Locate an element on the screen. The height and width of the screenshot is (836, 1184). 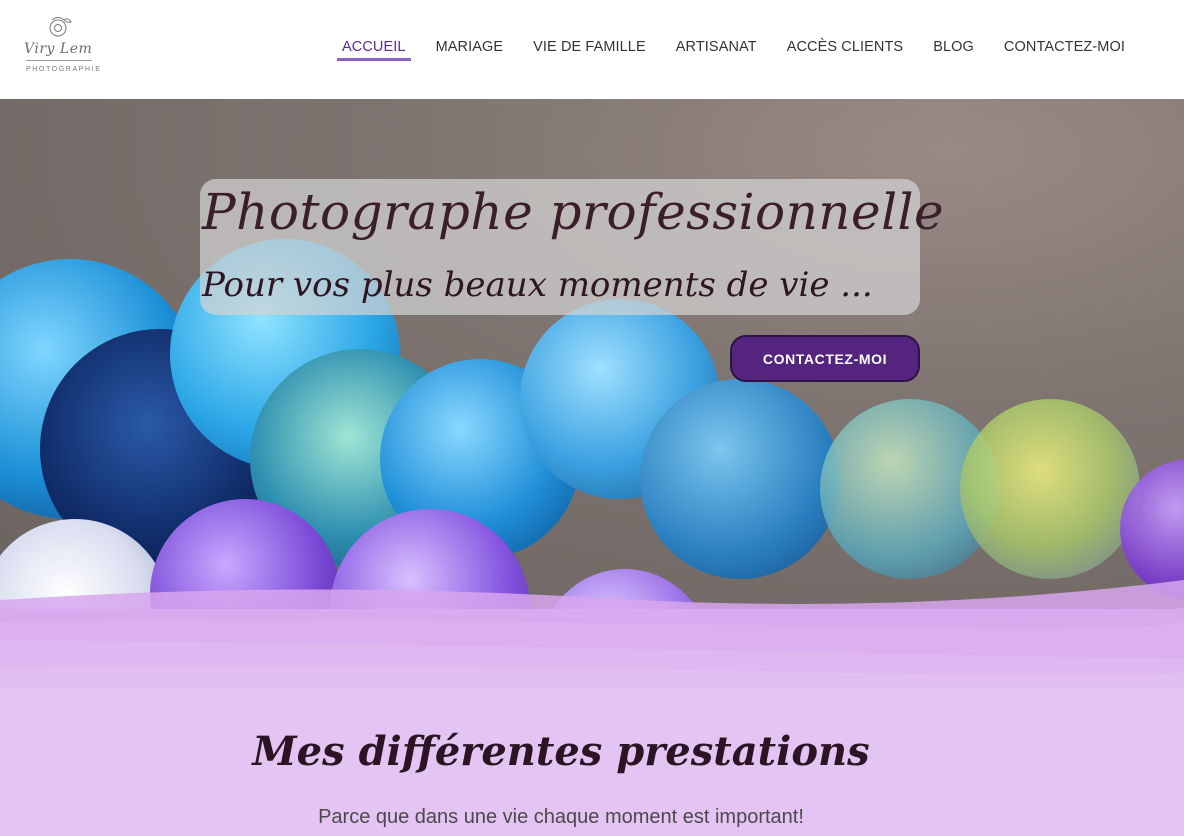
camera-flower-icon is located at coordinates (60, 27).